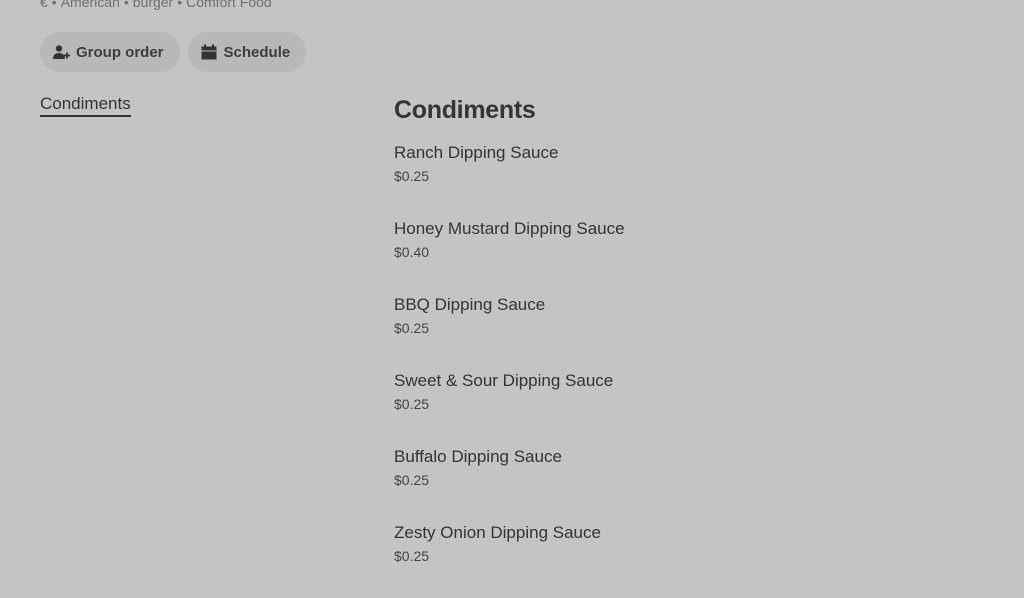  I want to click on schedule-button: Schedule, so click(247, 52).